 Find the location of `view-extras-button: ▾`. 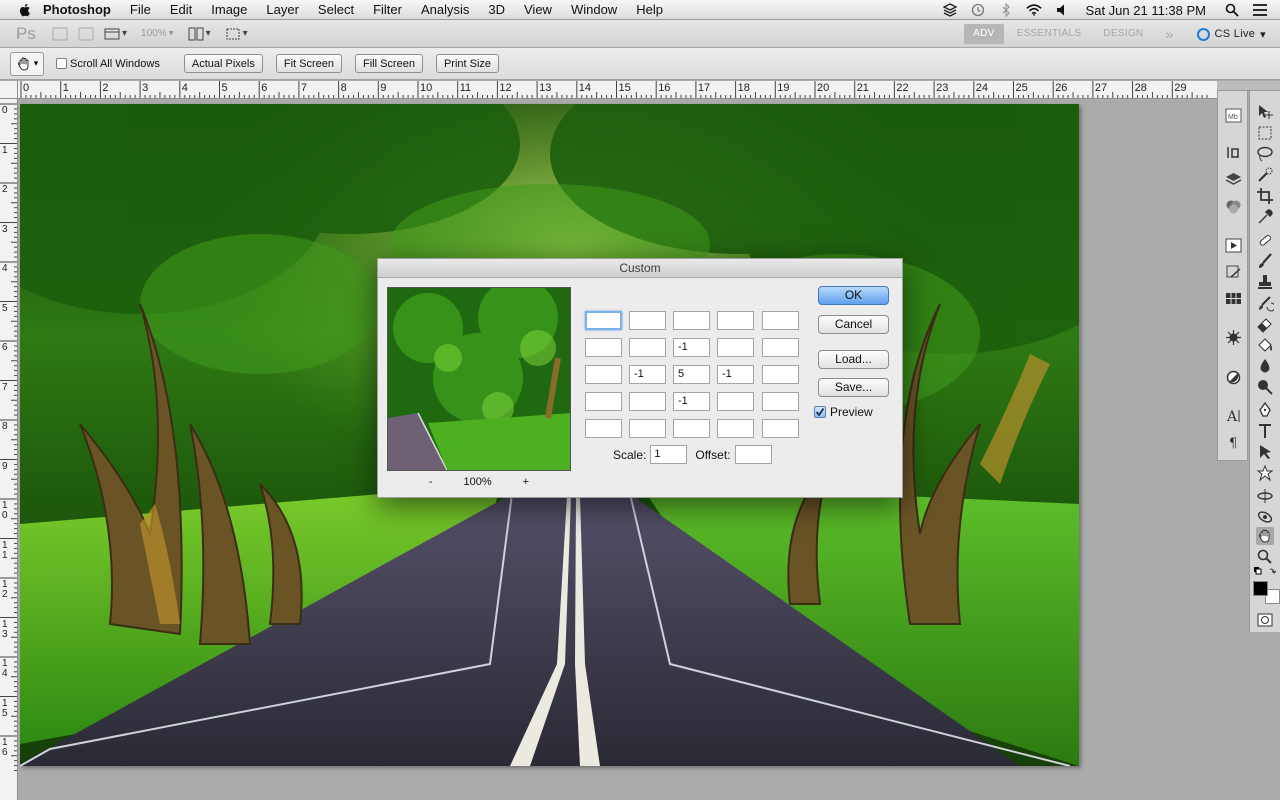

view-extras-button: ▾ is located at coordinates (115, 34).